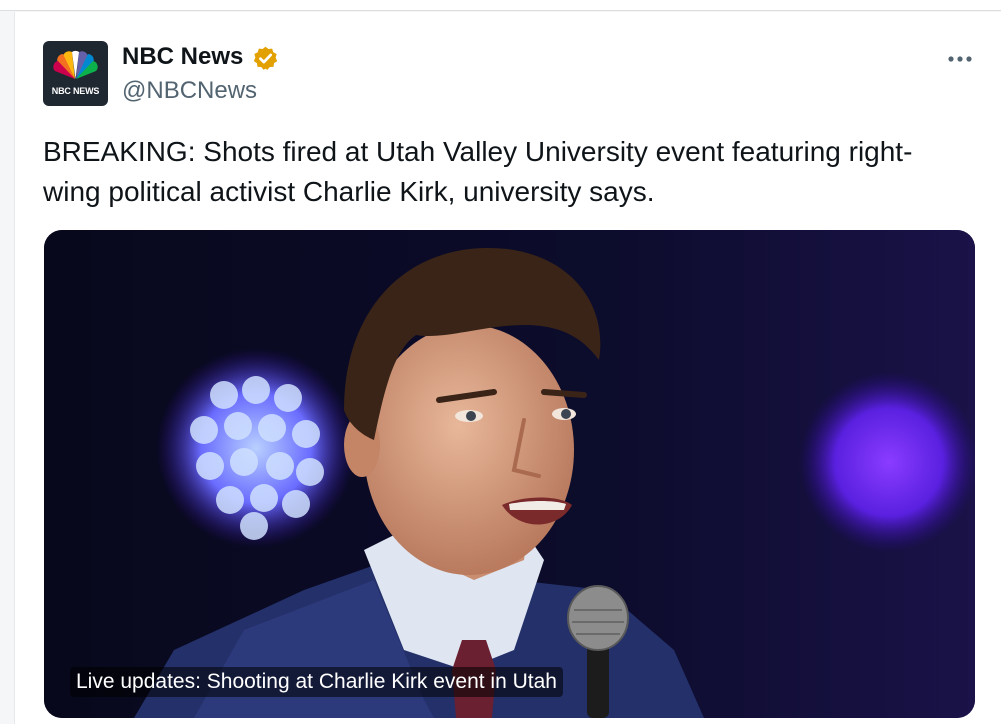 The image size is (1001, 724). What do you see at coordinates (75, 64) in the screenshot?
I see `nbc-peacock-icon` at bounding box center [75, 64].